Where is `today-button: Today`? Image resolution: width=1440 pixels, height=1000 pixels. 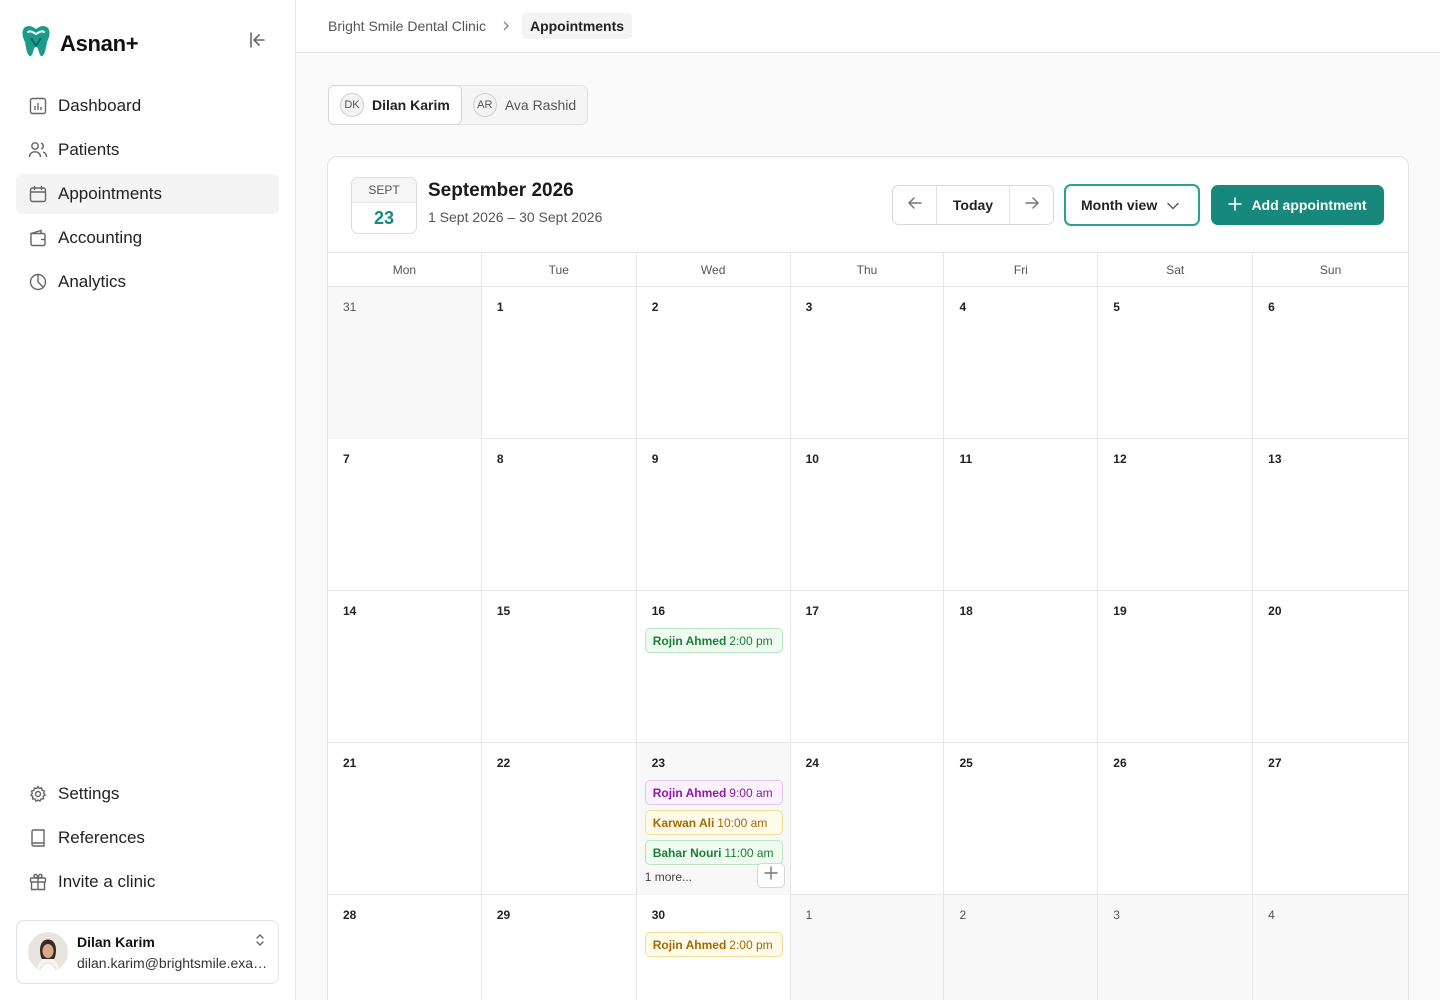
today-button: Today is located at coordinates (973, 205).